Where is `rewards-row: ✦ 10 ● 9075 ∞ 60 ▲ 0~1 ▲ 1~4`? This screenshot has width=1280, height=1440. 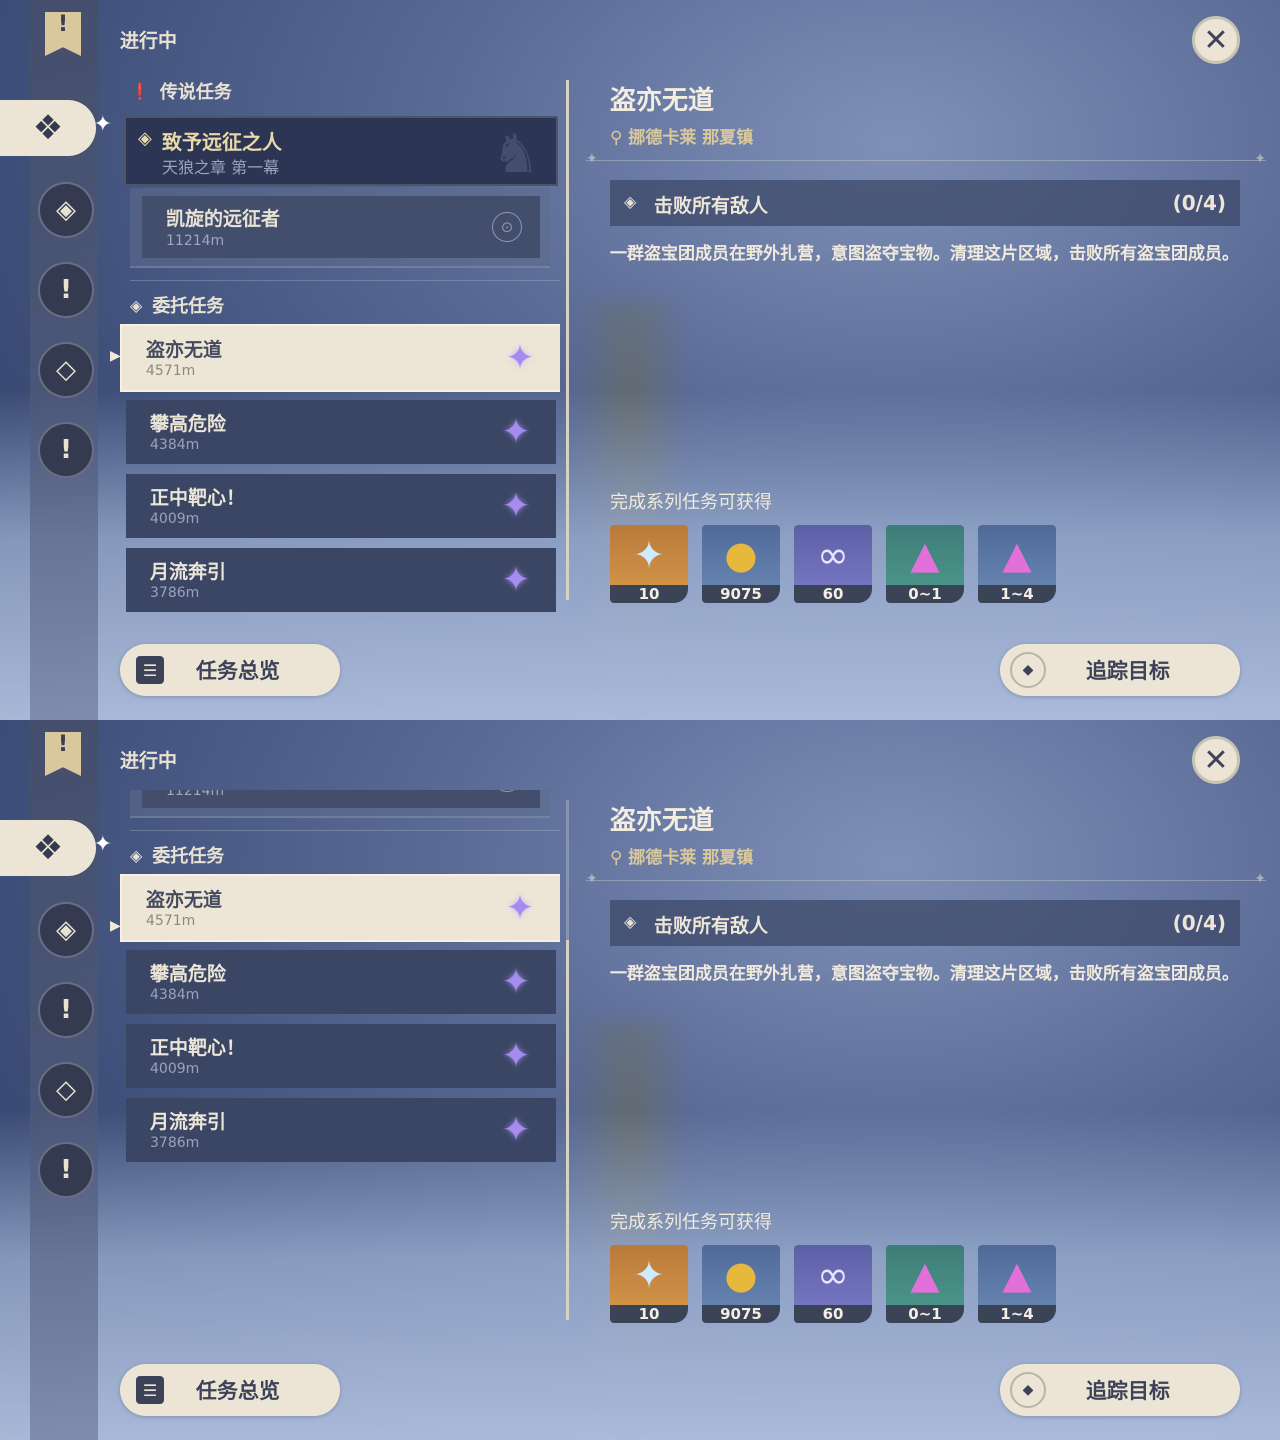
rewards-row: ✦ 10 ● 9075 ∞ 60 ▲ 0~1 ▲ 1~4 is located at coordinates (833, 564).